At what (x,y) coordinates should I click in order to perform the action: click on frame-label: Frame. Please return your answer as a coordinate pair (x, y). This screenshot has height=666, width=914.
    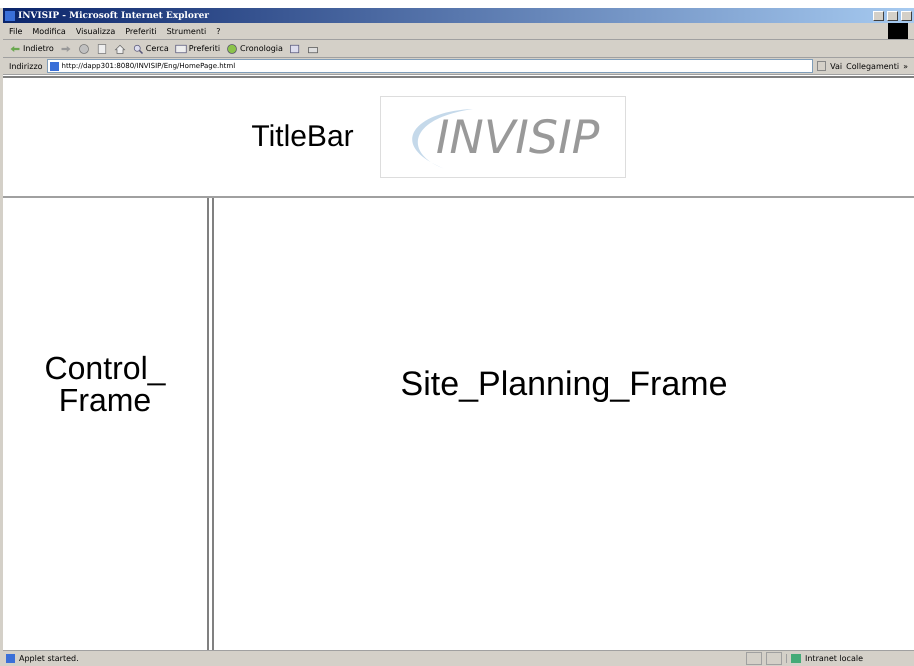
    Looking at the image, I should click on (105, 400).